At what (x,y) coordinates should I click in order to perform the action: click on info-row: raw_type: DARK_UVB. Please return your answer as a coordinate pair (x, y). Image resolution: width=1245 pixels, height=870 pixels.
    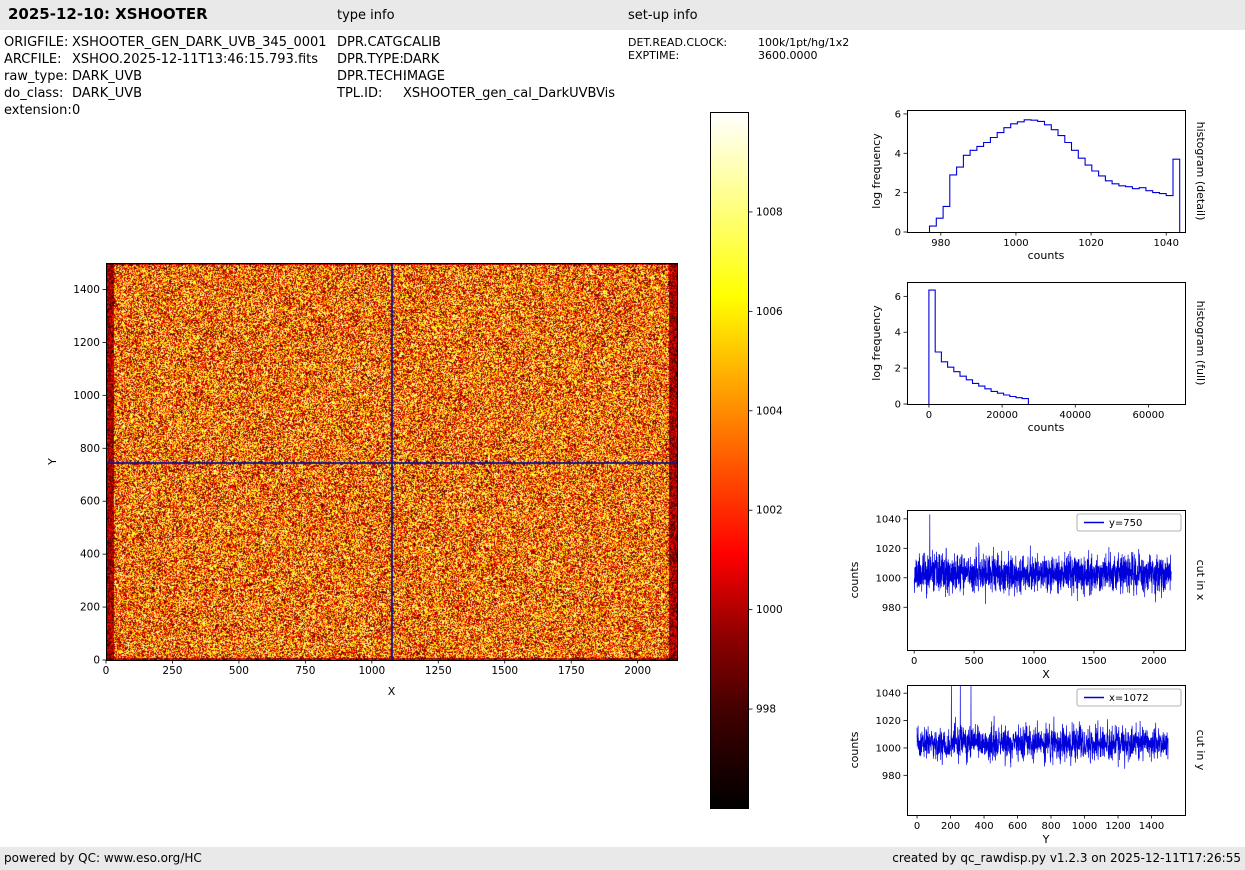
    Looking at the image, I should click on (165, 76).